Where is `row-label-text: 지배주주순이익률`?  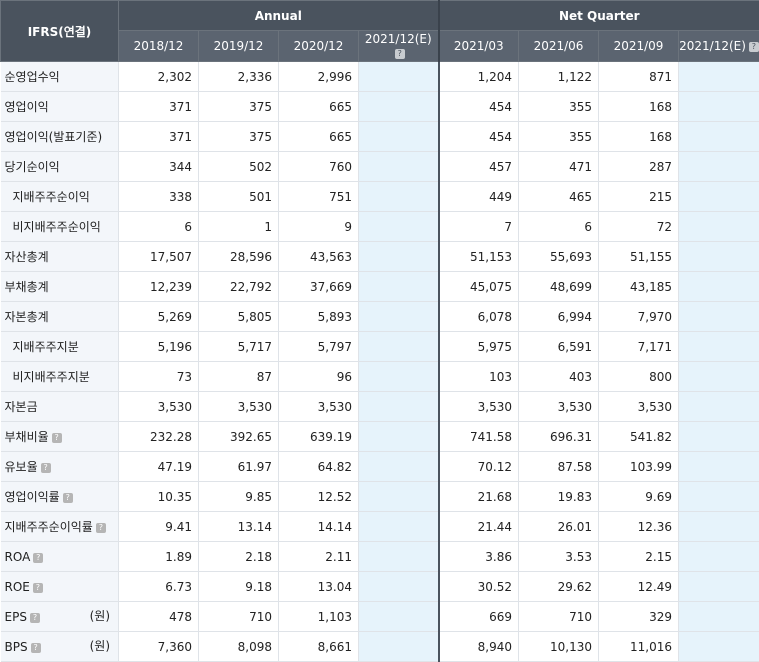 row-label-text: 지배주주순이익률 is located at coordinates (49, 527).